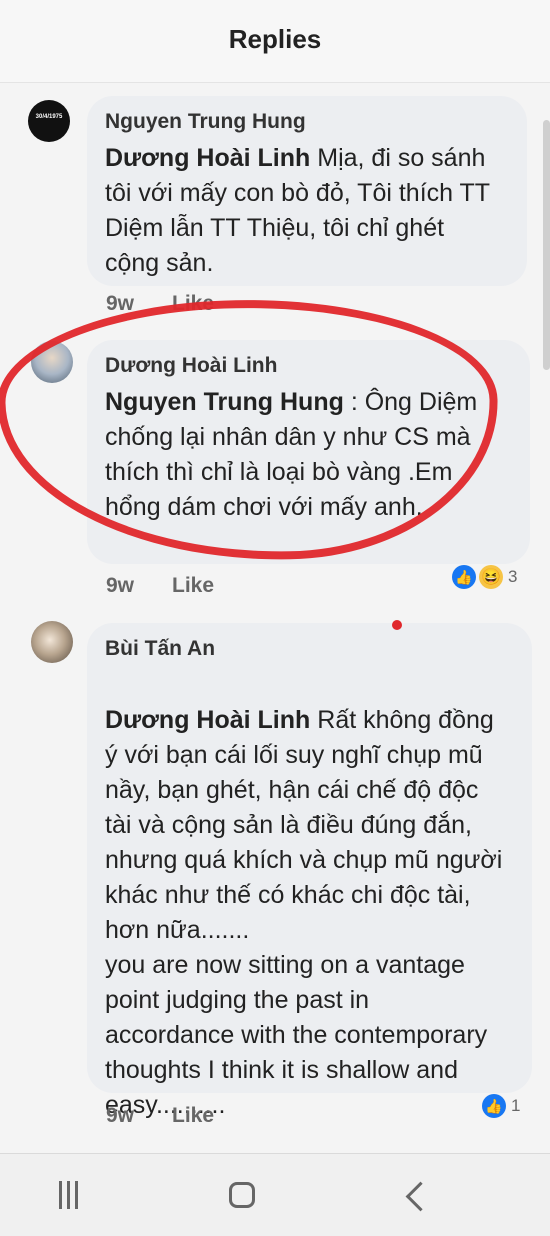 The image size is (550, 1236). Describe the element at coordinates (397, 625) in the screenshot. I see `red-dot` at that location.